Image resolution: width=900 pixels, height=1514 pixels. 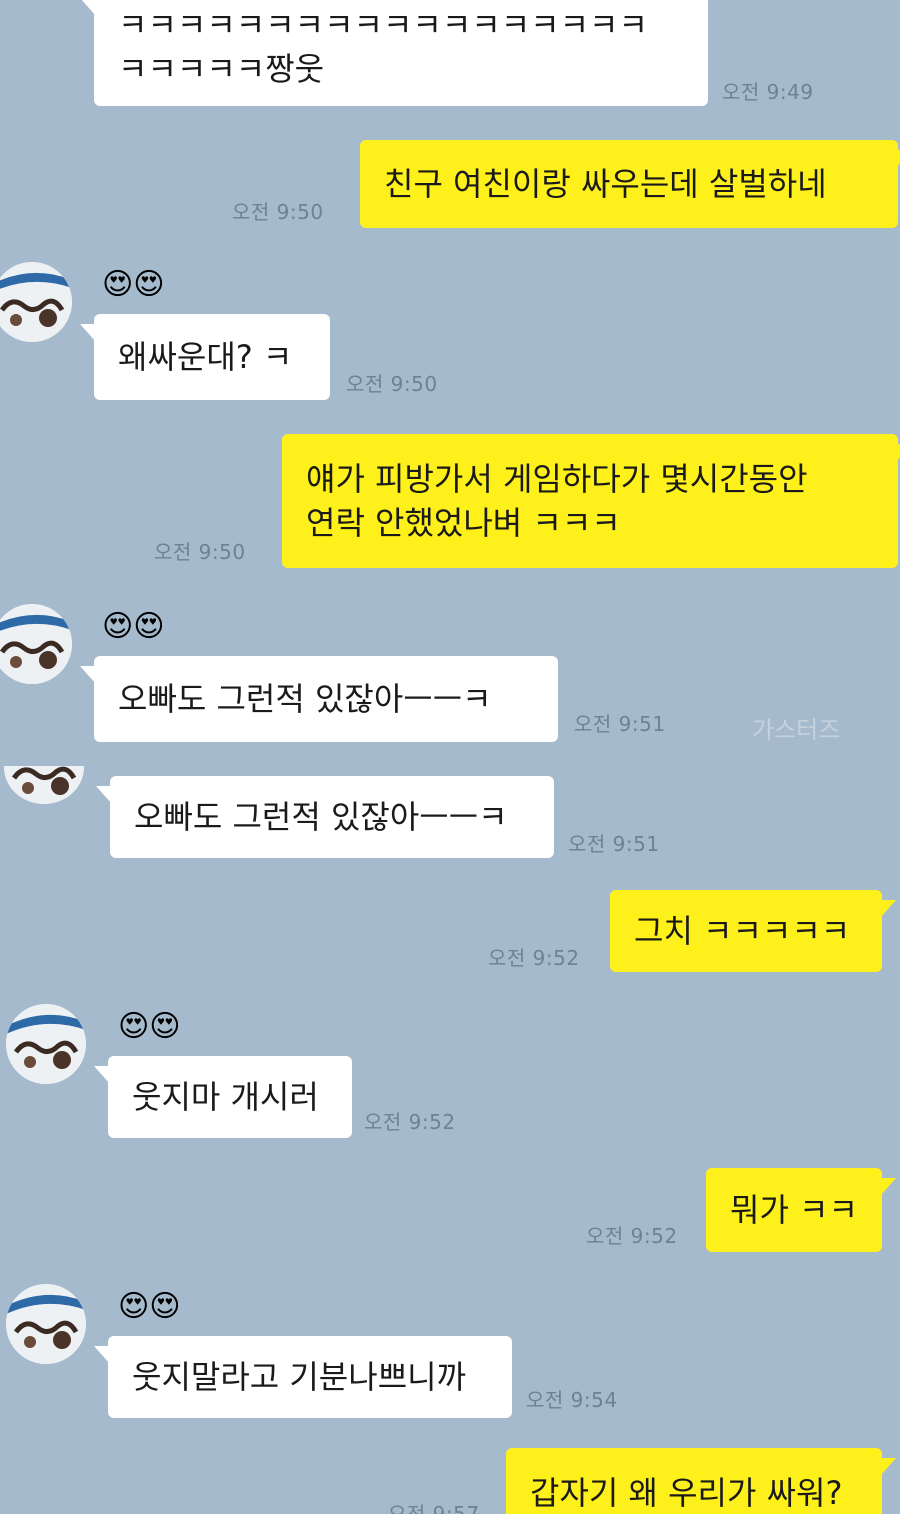 What do you see at coordinates (463, 523) in the screenshot?
I see `message-text: 연락 안했었나벼 ㅋㅋㅋ` at bounding box center [463, 523].